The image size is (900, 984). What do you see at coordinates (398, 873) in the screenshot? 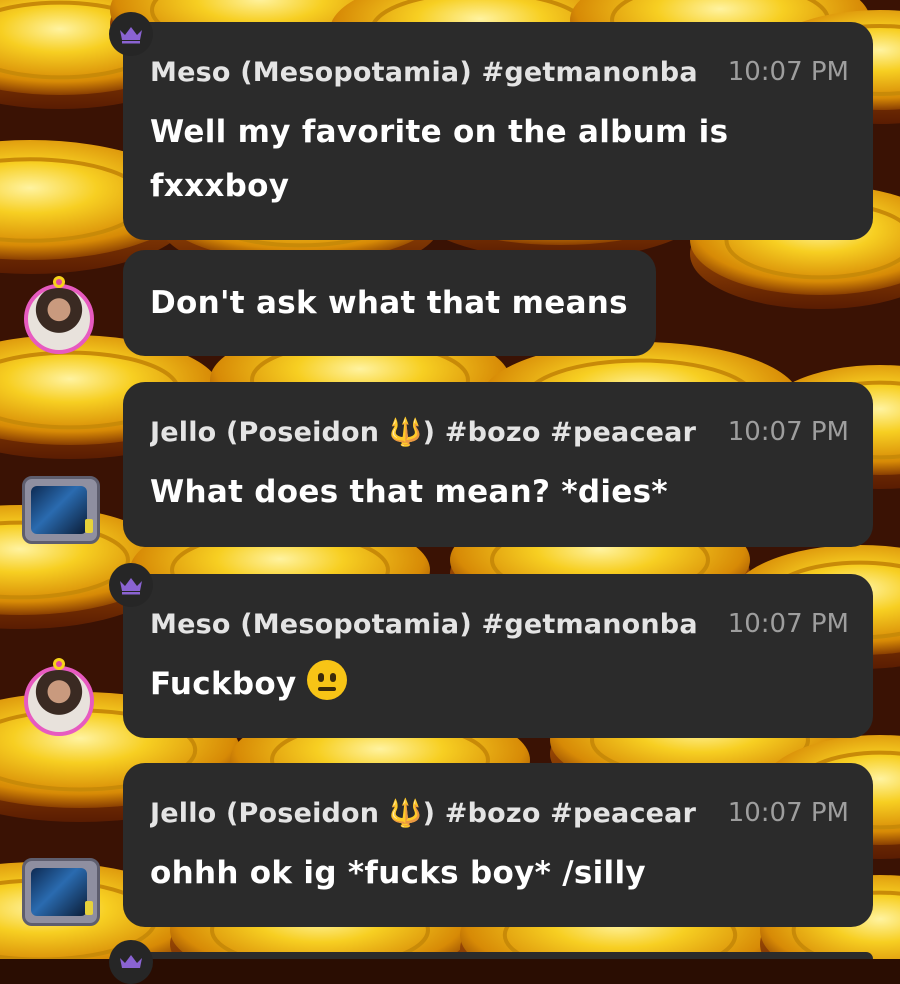
I see `message-text: ohhh ok ig *fucks boy* /silly` at bounding box center [398, 873].